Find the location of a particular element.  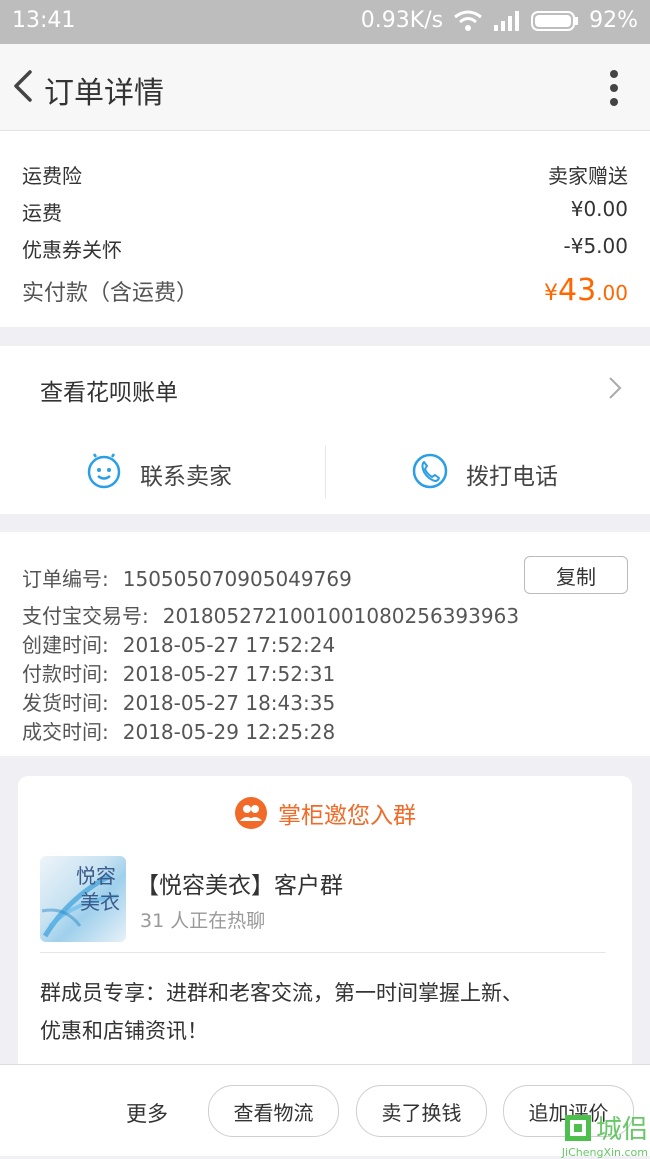

huabei-label: 查看花呗账单 is located at coordinates (109, 393).